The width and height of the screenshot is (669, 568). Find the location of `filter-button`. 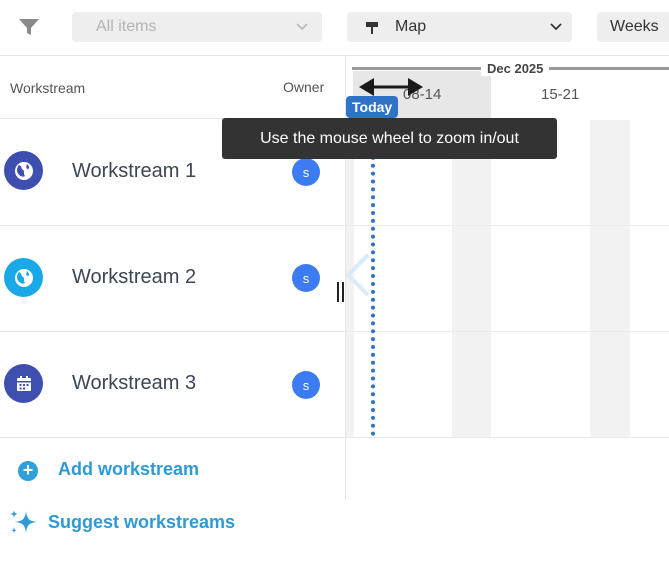

filter-button is located at coordinates (29, 27).